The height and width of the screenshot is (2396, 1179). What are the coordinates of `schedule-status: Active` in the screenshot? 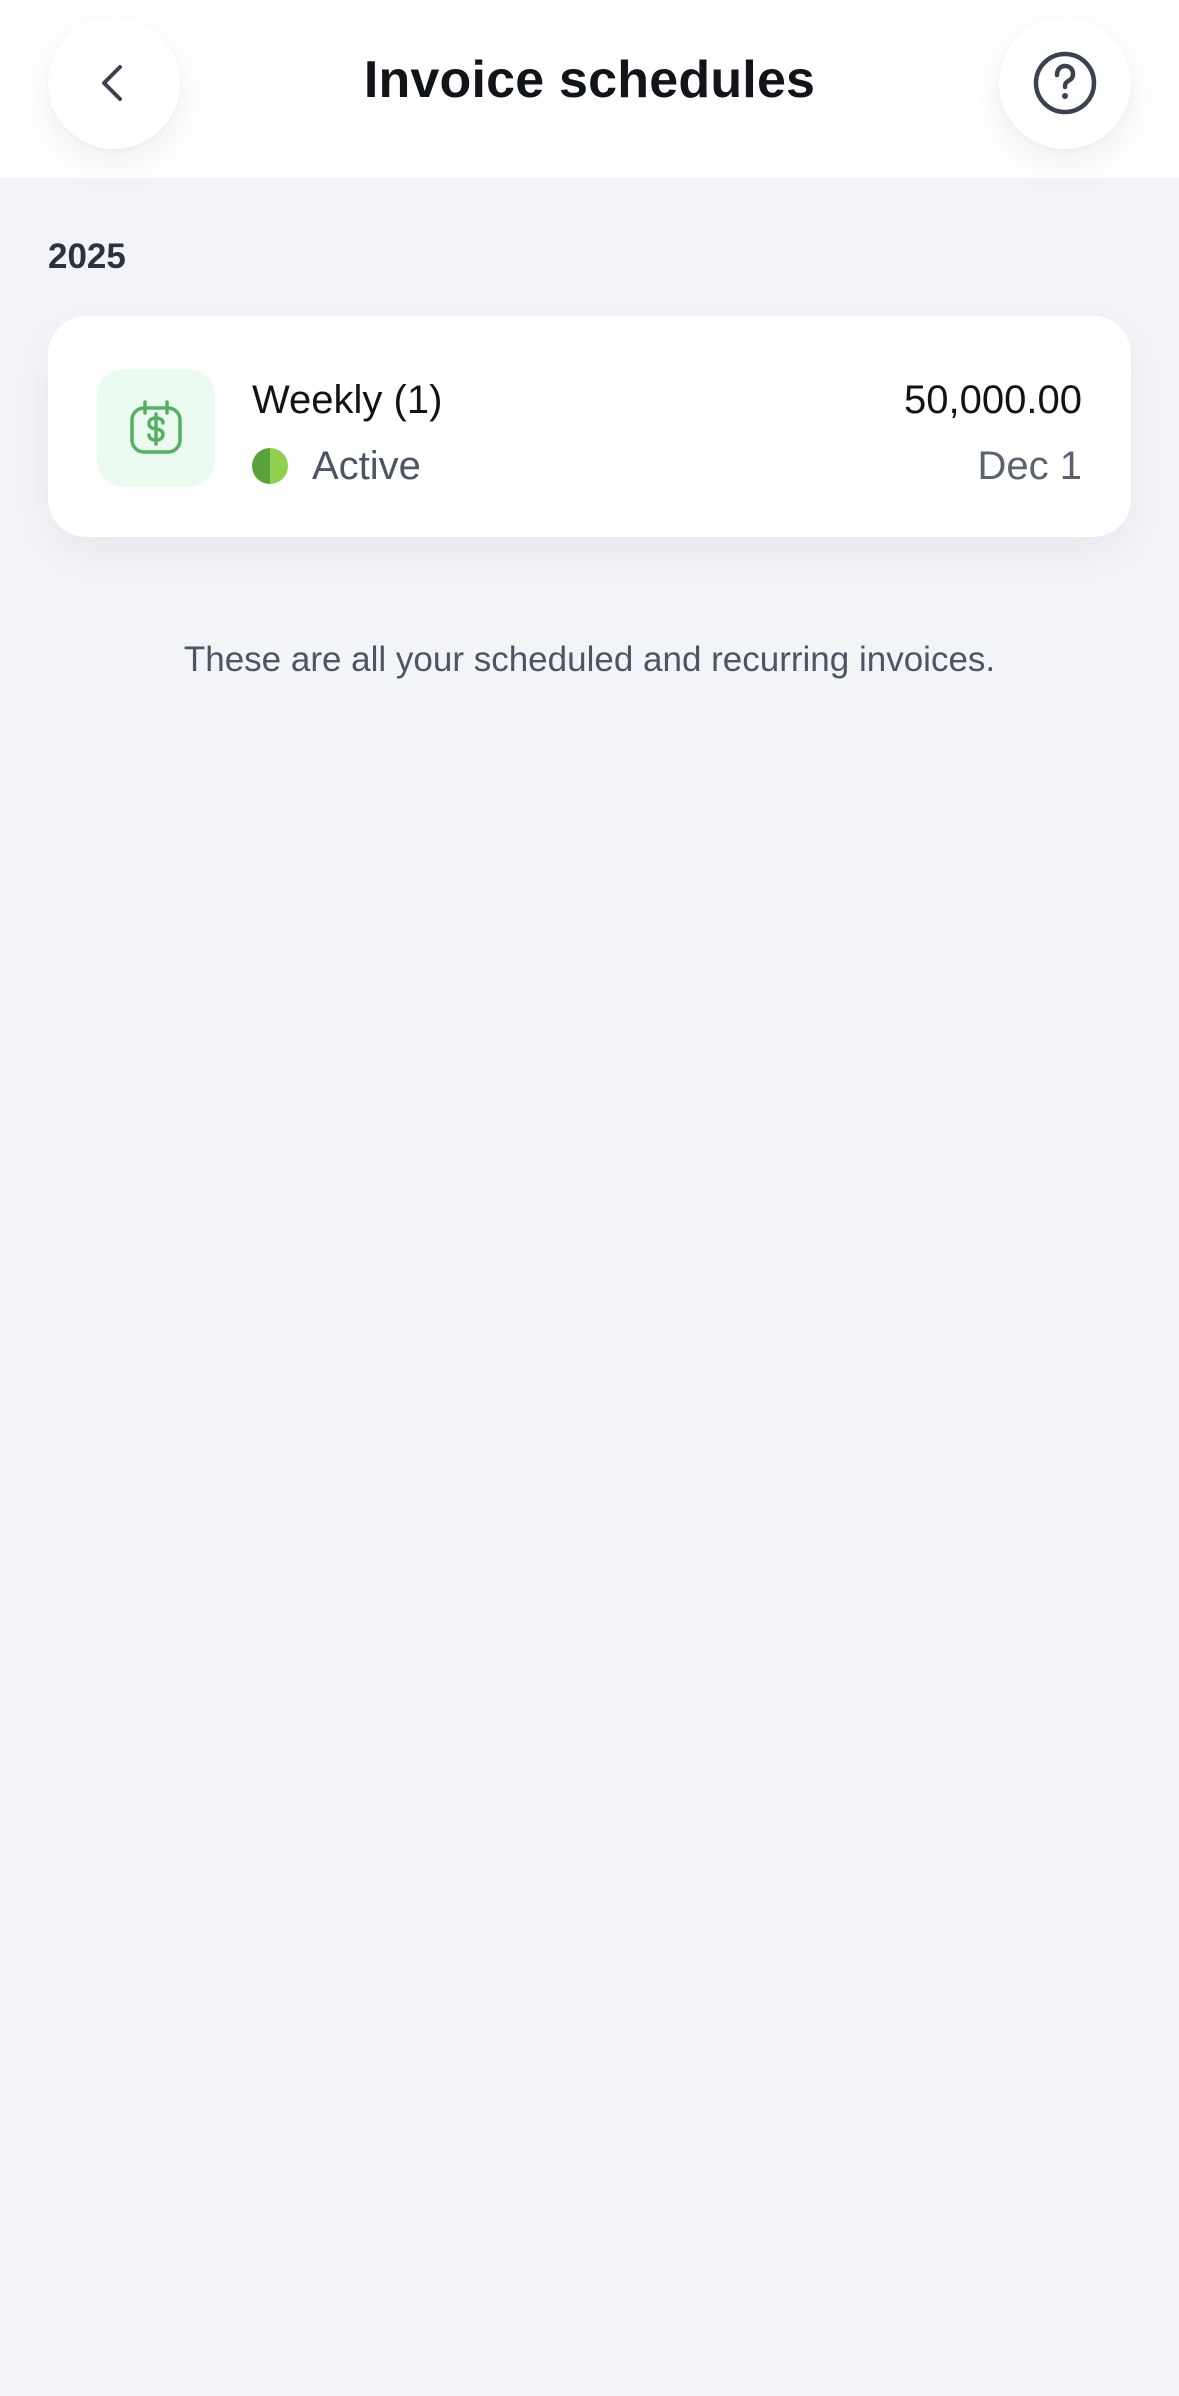 It's located at (336, 466).